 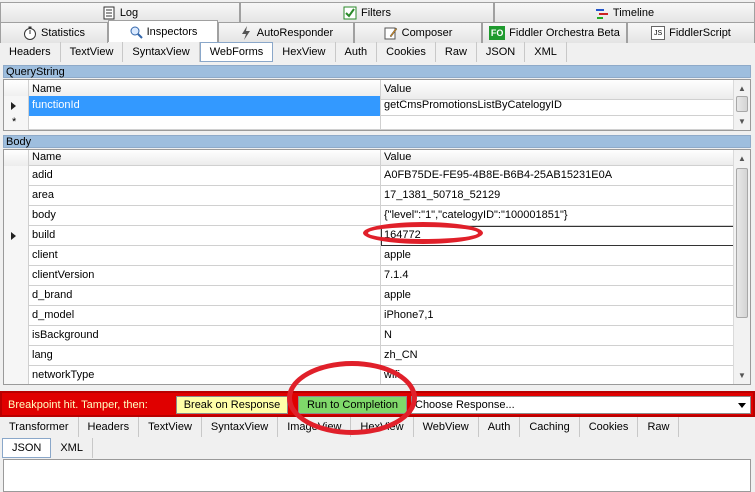 What do you see at coordinates (205, 276) in the screenshot?
I see `body-name-cell: clientVersion` at bounding box center [205, 276].